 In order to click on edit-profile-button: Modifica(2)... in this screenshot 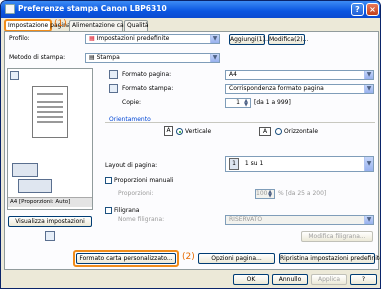, I will do `click(288, 39)`.